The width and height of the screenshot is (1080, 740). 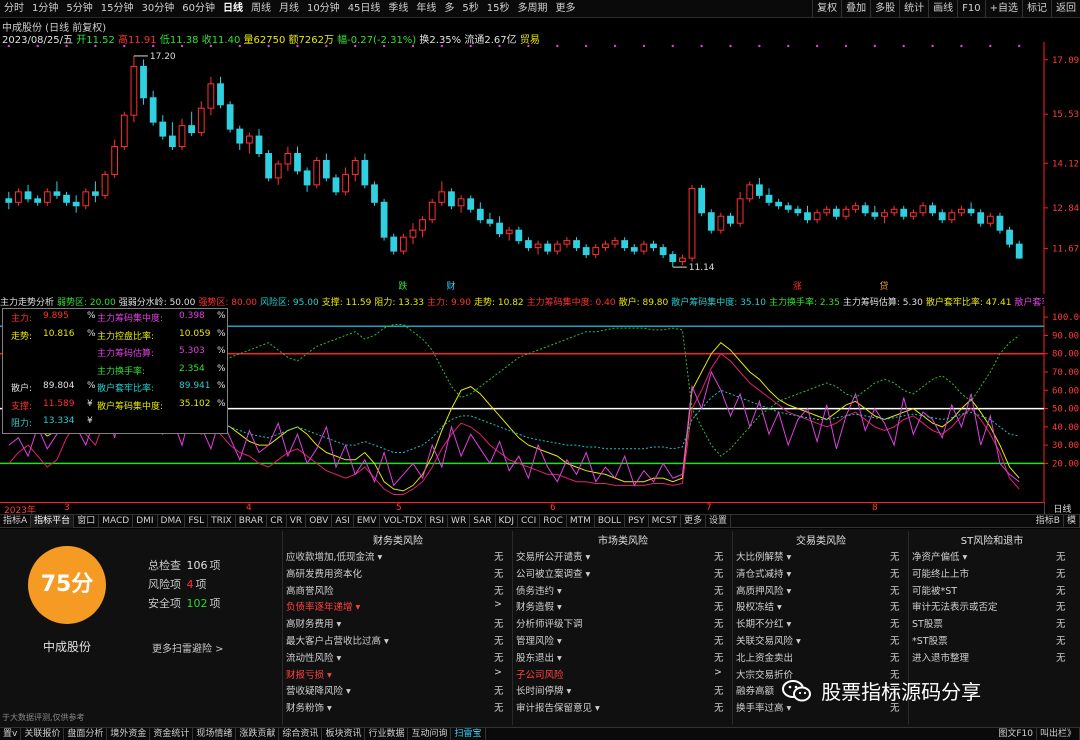 I want to click on period-tab: 45日线, so click(x=364, y=8).